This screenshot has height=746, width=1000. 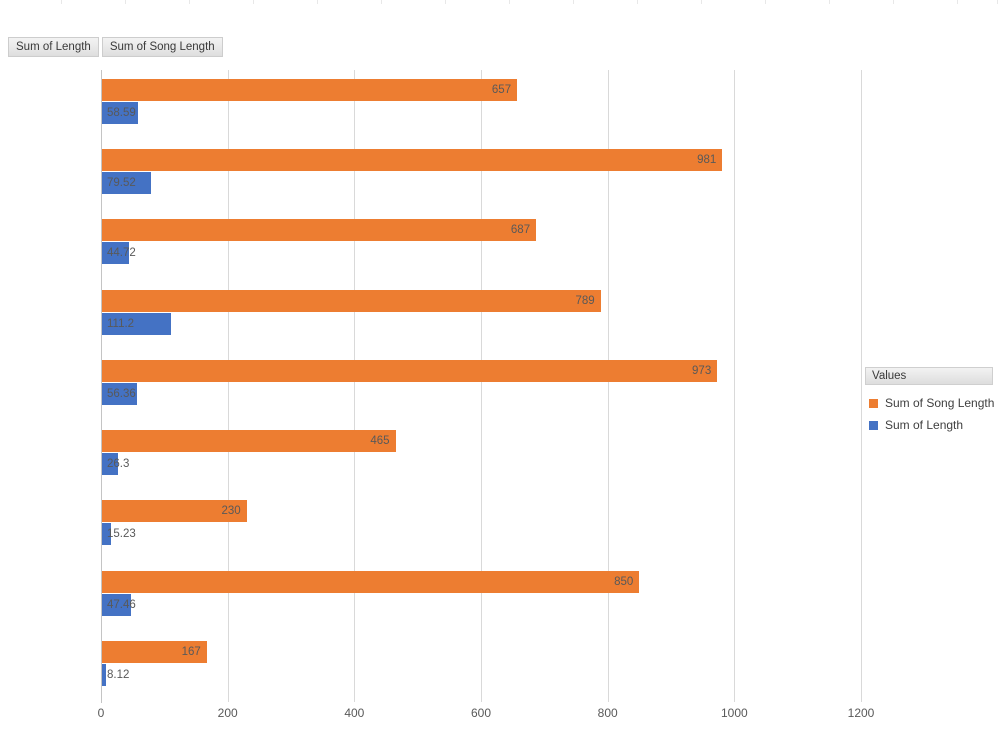 What do you see at coordinates (121, 183) in the screenshot?
I see `bar-data-label: 79.52` at bounding box center [121, 183].